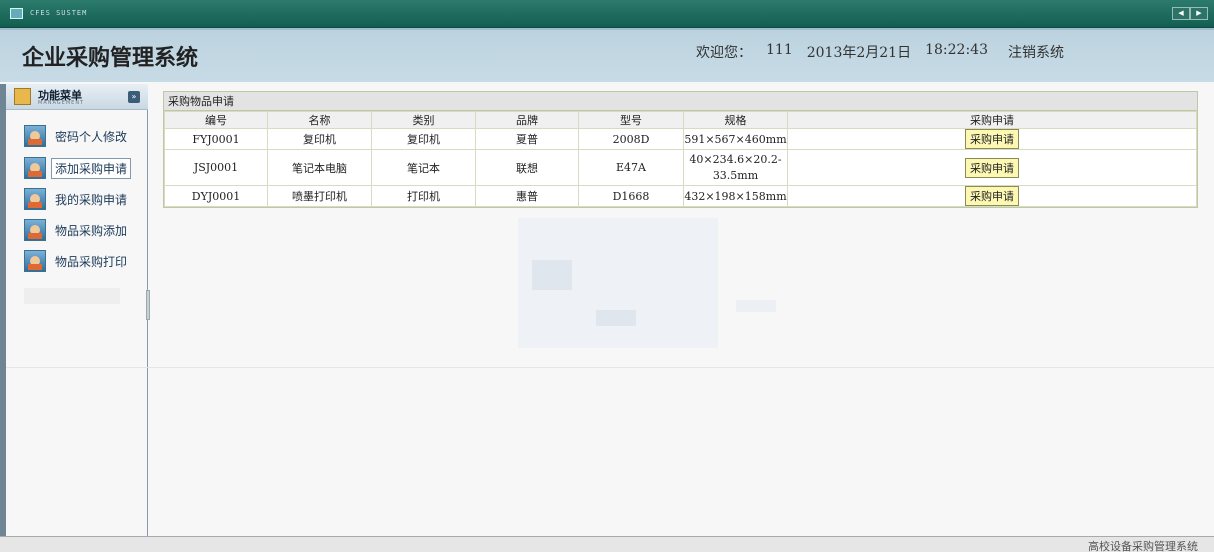  I want to click on menu-item-label: 物品采购打印, so click(91, 261).